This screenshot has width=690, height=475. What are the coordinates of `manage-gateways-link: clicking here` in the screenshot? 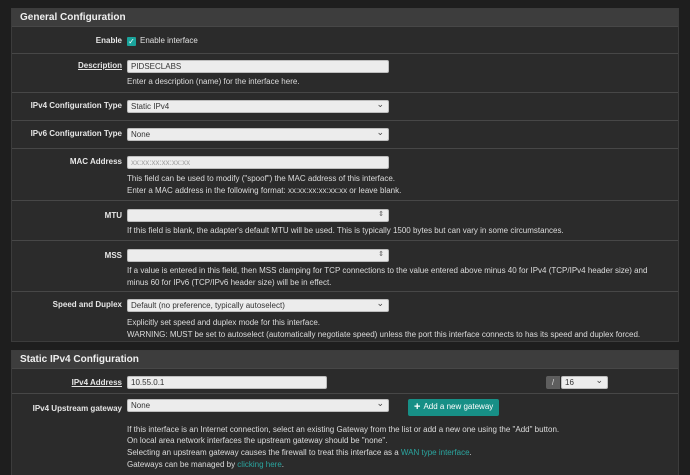 It's located at (259, 464).